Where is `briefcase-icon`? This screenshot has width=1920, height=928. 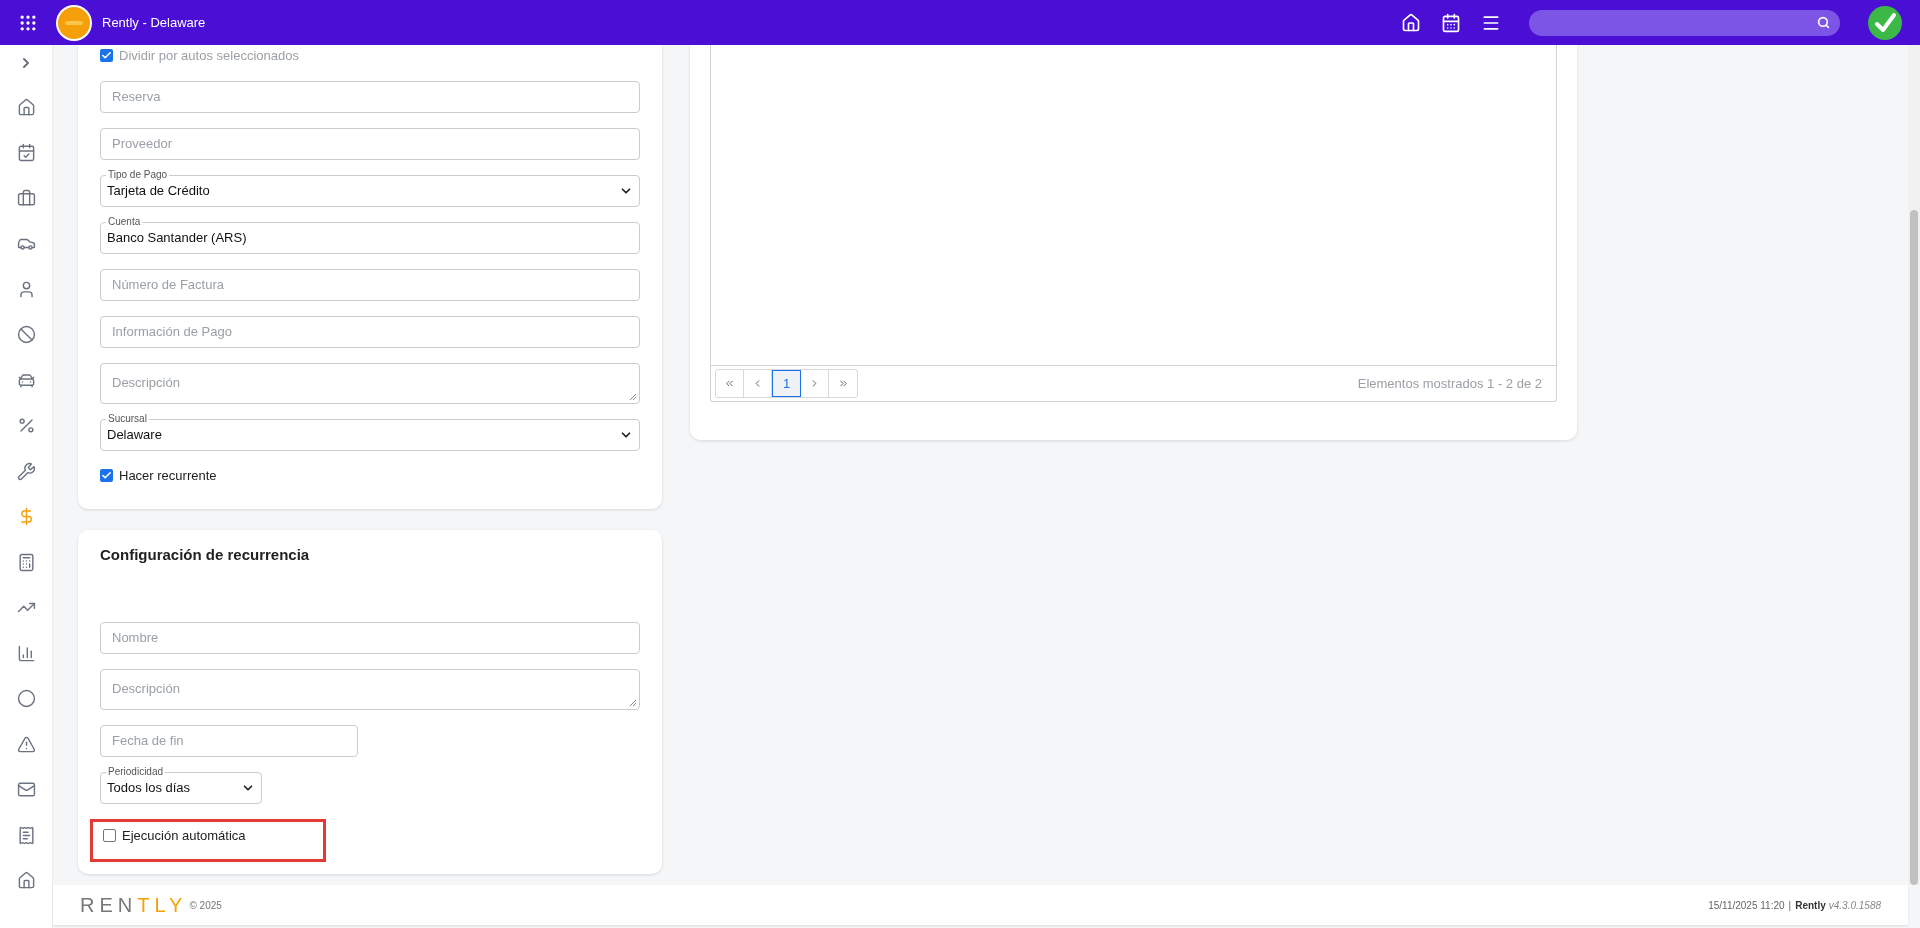
briefcase-icon is located at coordinates (26, 198).